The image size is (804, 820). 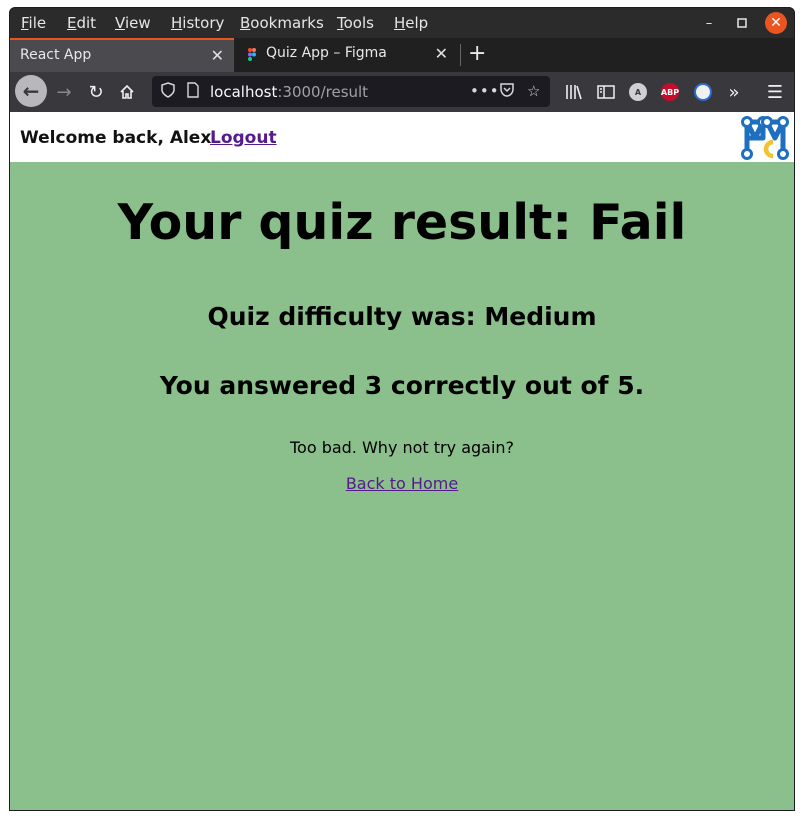 I want to click on figma-icon, so click(x=252, y=54).